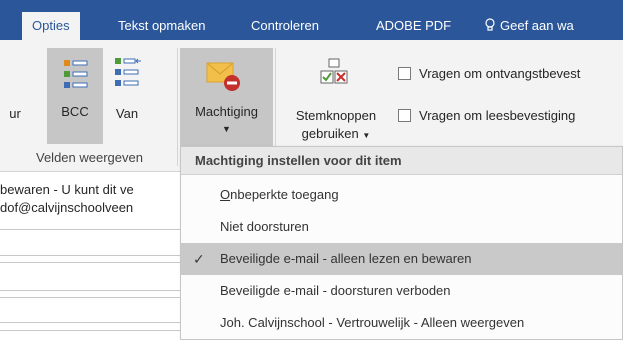 The width and height of the screenshot is (623, 340). Describe the element at coordinates (76, 74) in the screenshot. I see `address-fields-icon` at that location.